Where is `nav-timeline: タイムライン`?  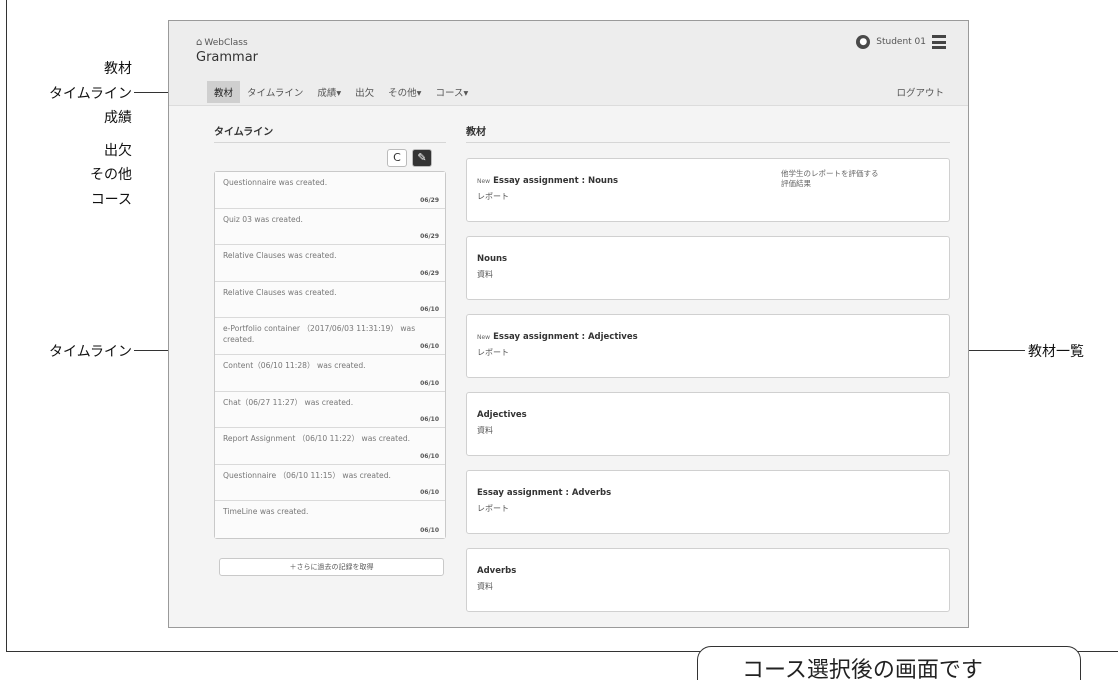
nav-timeline: タイムライン is located at coordinates (275, 92).